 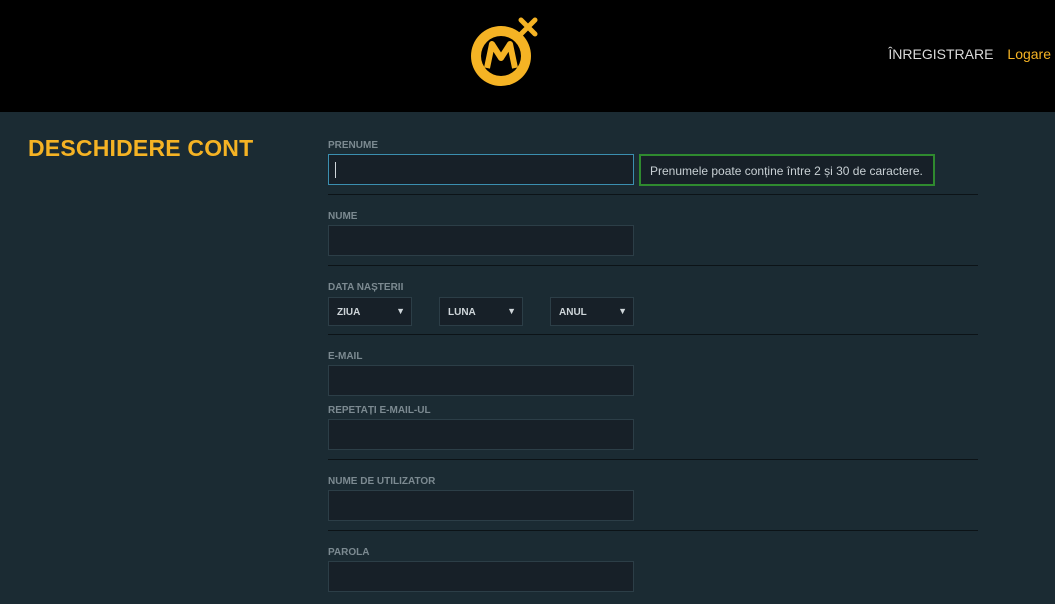 What do you see at coordinates (462, 312) in the screenshot?
I see `month-select-value: LUNA` at bounding box center [462, 312].